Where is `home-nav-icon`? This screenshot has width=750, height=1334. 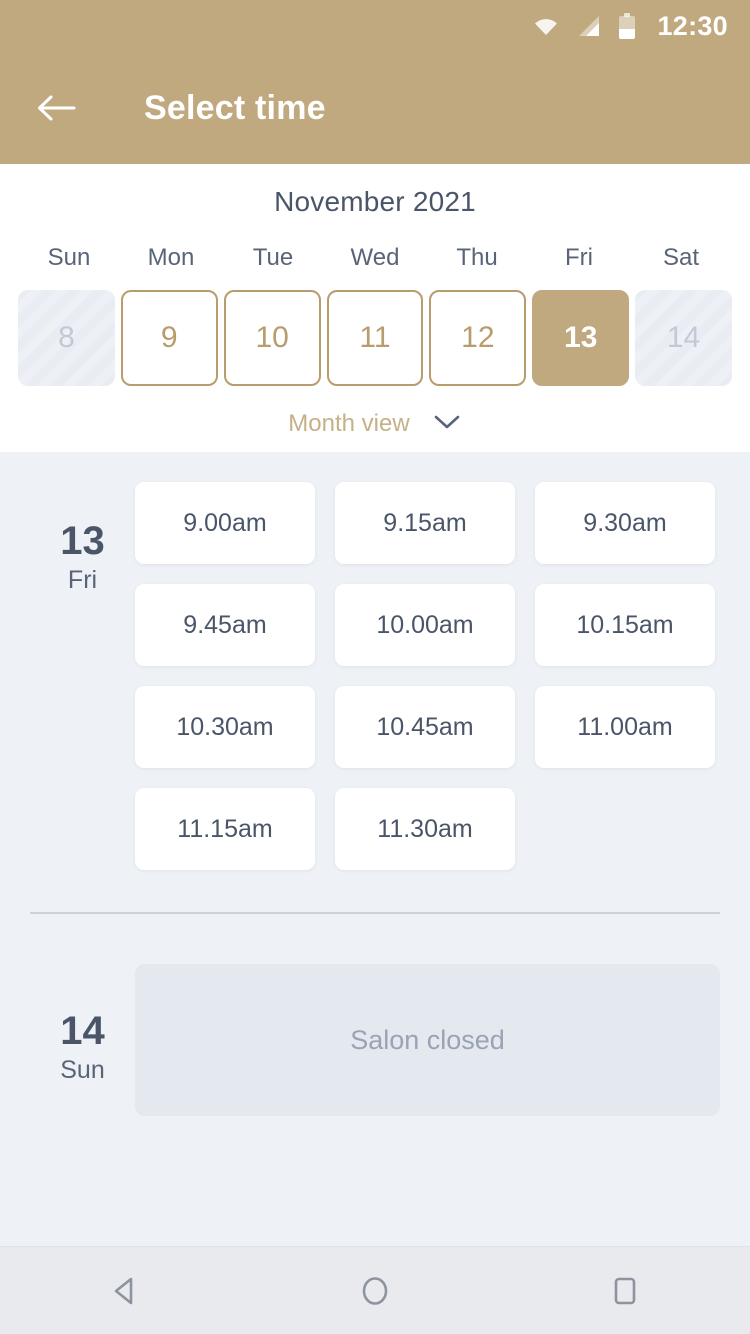
home-nav-icon is located at coordinates (375, 1290).